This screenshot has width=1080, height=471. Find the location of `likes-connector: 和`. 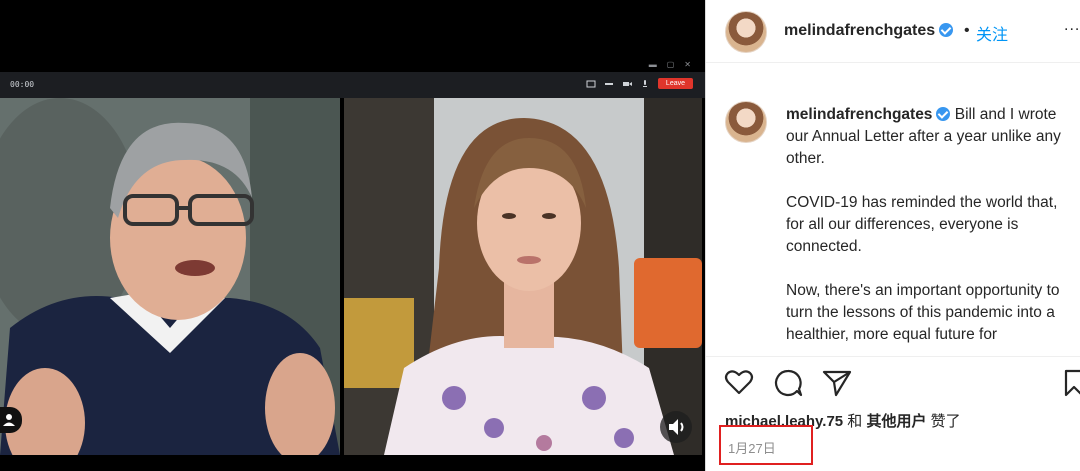

likes-connector: 和 is located at coordinates (855, 421).